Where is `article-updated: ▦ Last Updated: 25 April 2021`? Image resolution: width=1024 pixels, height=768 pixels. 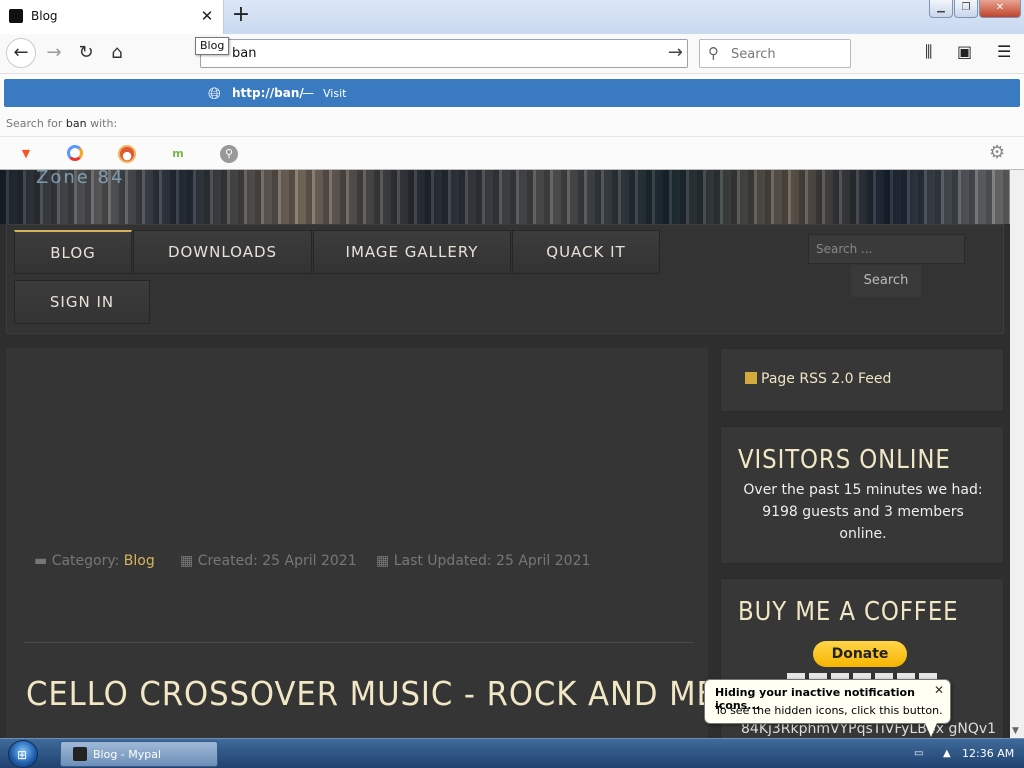
article-updated: ▦ Last Updated: 25 April 2021 is located at coordinates (483, 561).